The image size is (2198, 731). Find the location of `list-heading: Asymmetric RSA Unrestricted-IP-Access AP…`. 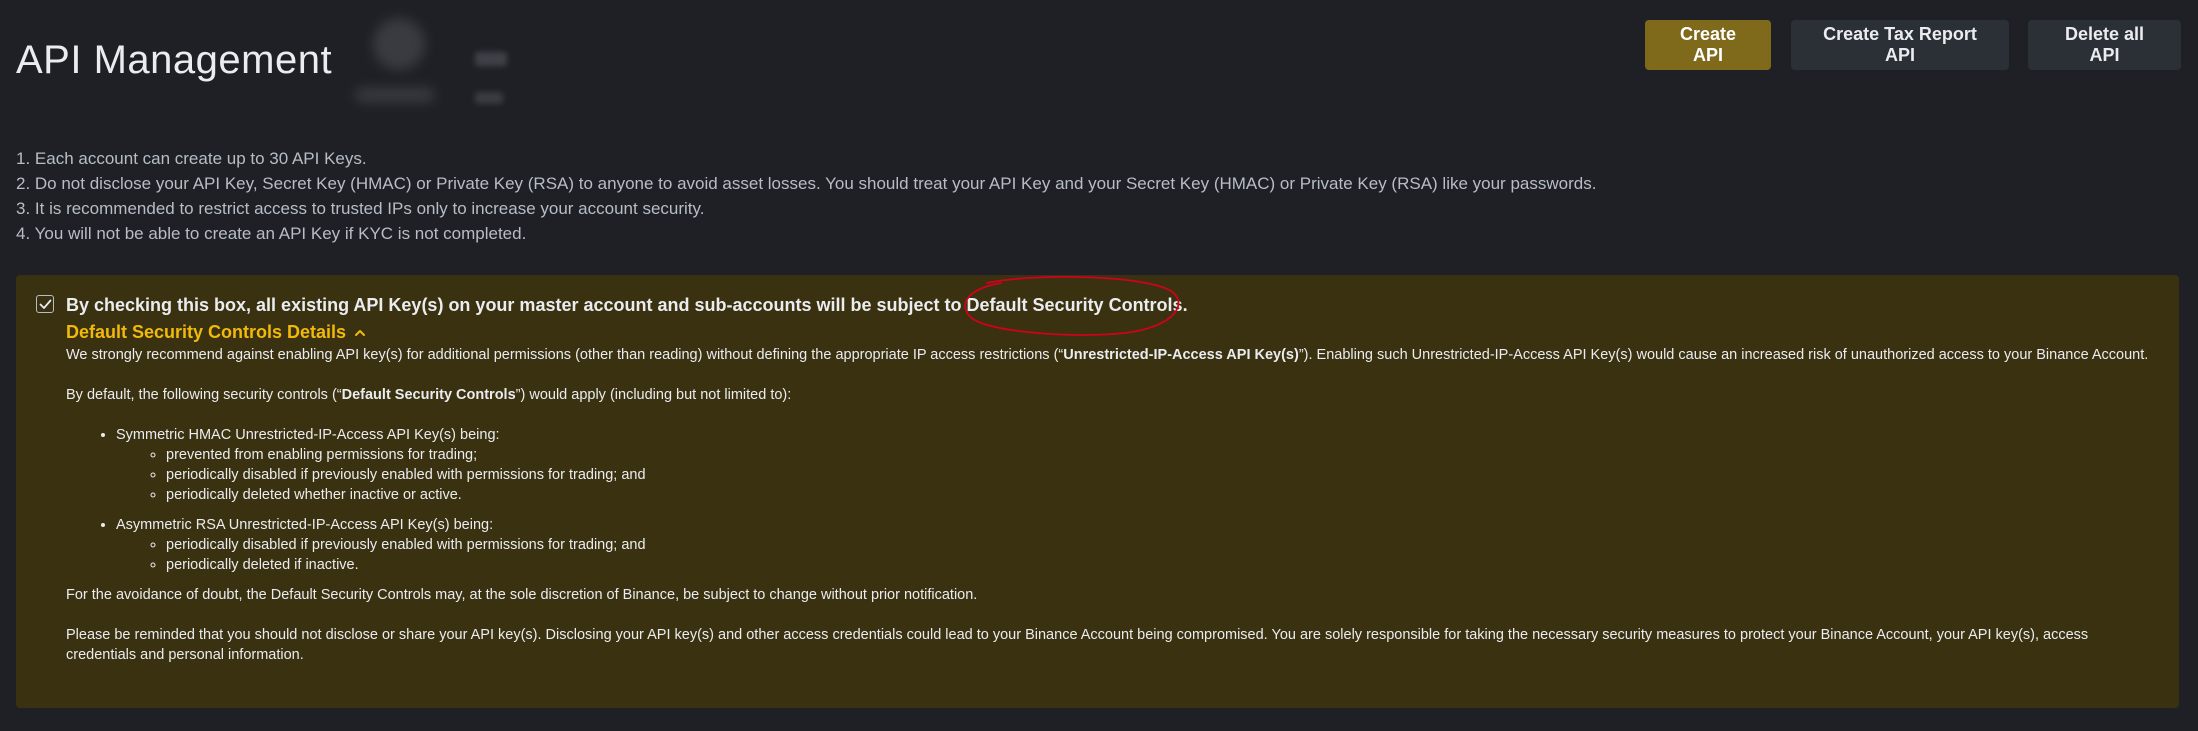

list-heading: Asymmetric RSA Unrestricted-IP-Access AP… is located at coordinates (305, 525).